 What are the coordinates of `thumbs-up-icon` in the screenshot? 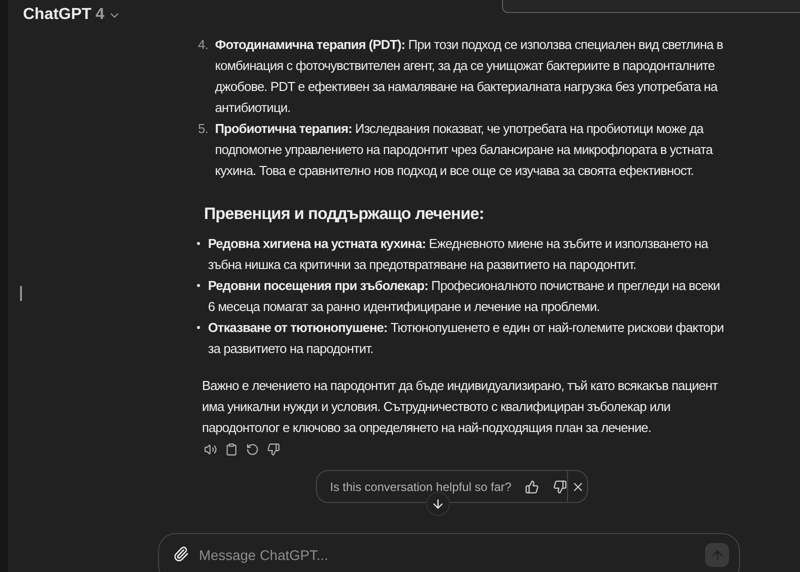 It's located at (532, 487).